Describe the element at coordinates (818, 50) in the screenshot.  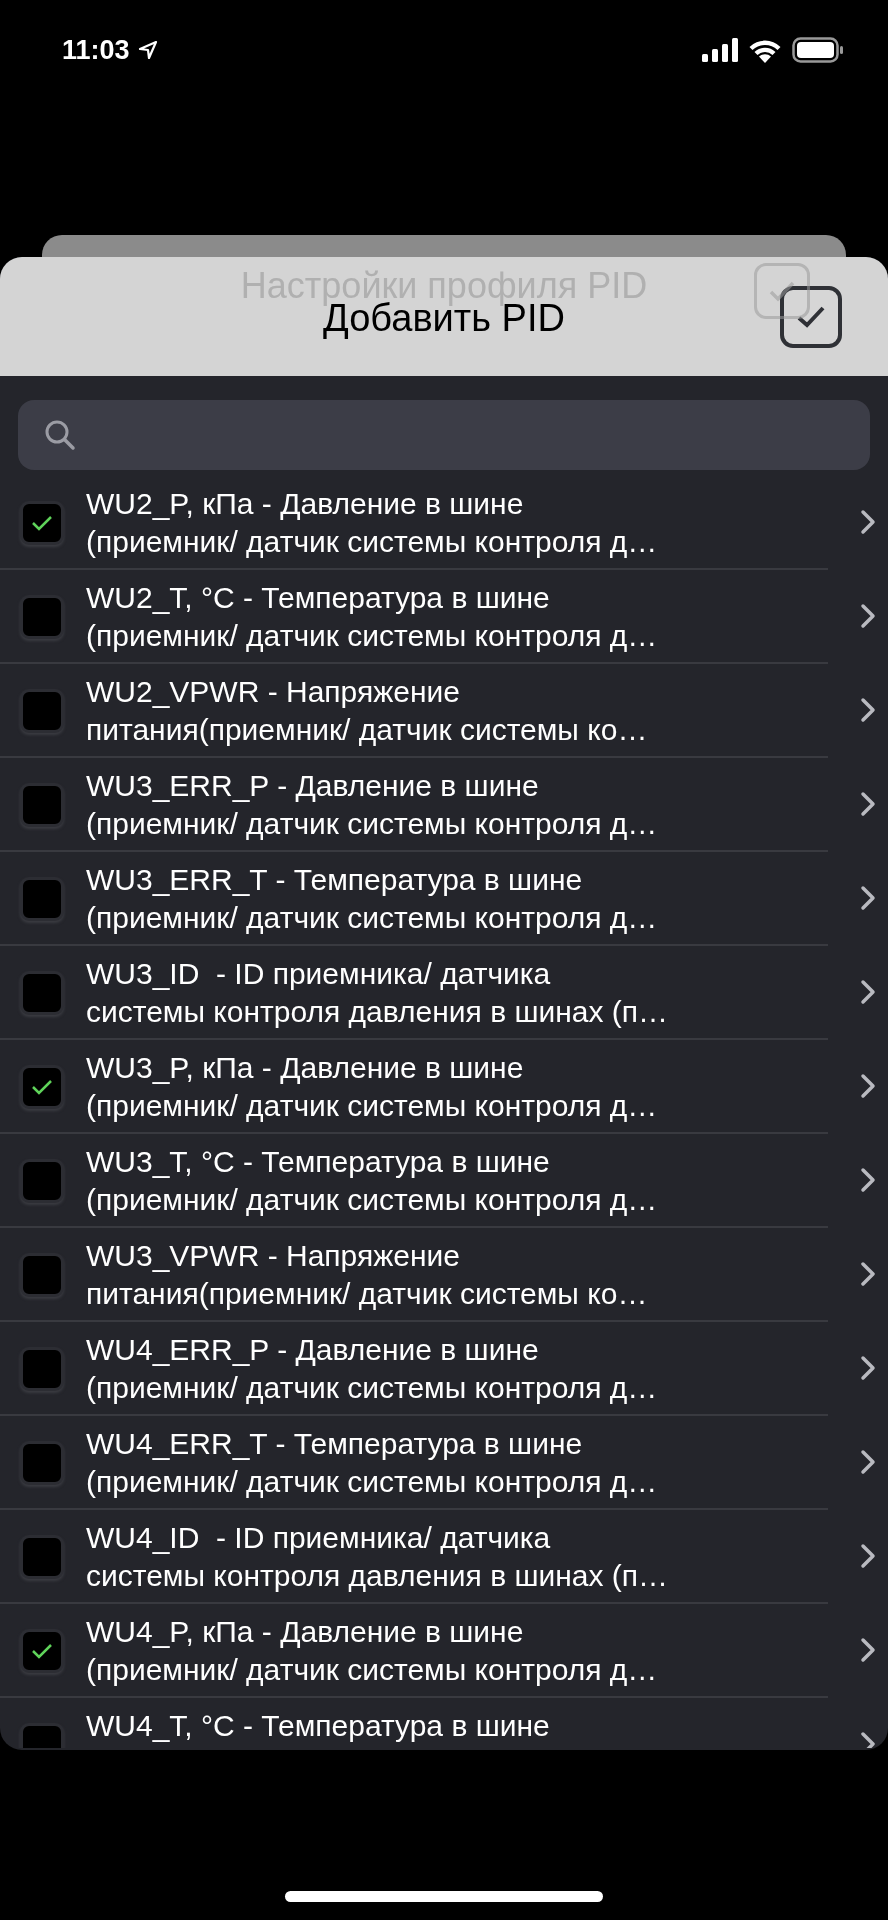
I see `battery-icon` at that location.